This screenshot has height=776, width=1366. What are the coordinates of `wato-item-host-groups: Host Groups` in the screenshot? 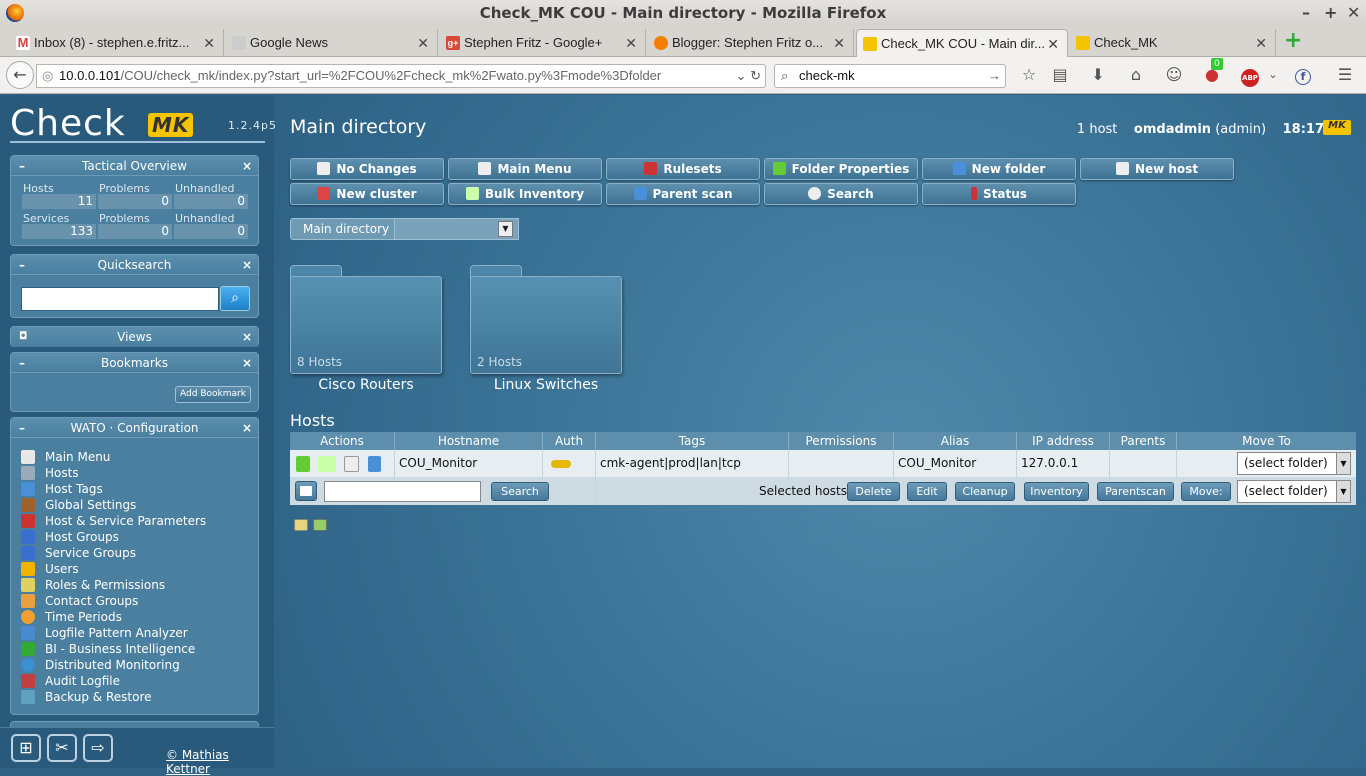 It's located at (70, 537).